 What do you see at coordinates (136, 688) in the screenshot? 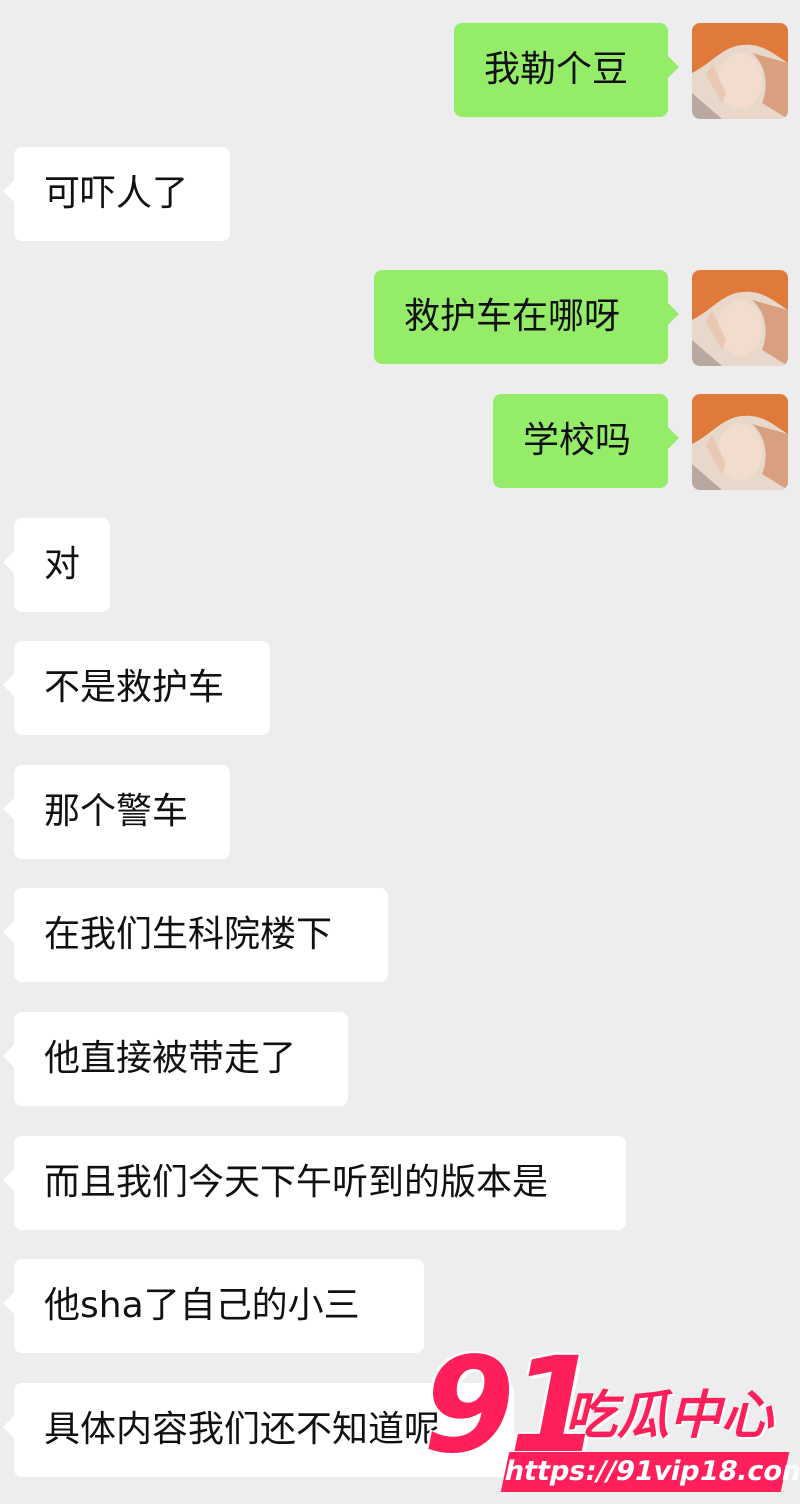
I see `incoming-message-bubble: 不是救护车` at bounding box center [136, 688].